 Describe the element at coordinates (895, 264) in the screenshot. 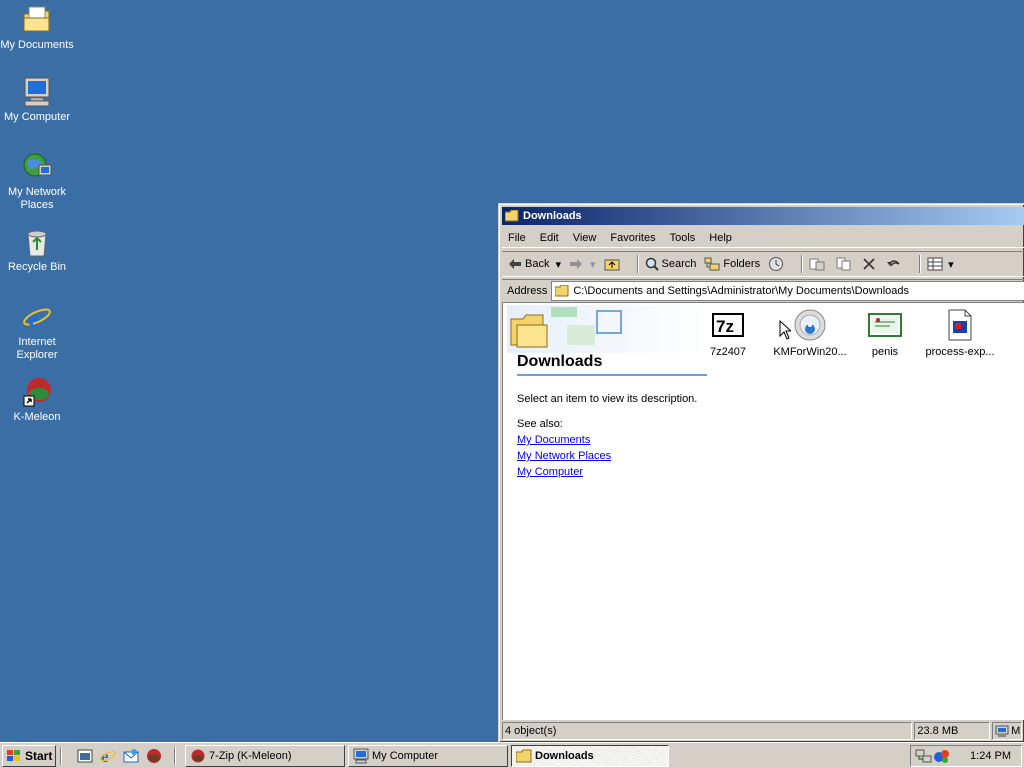

I see `undo-button` at that location.